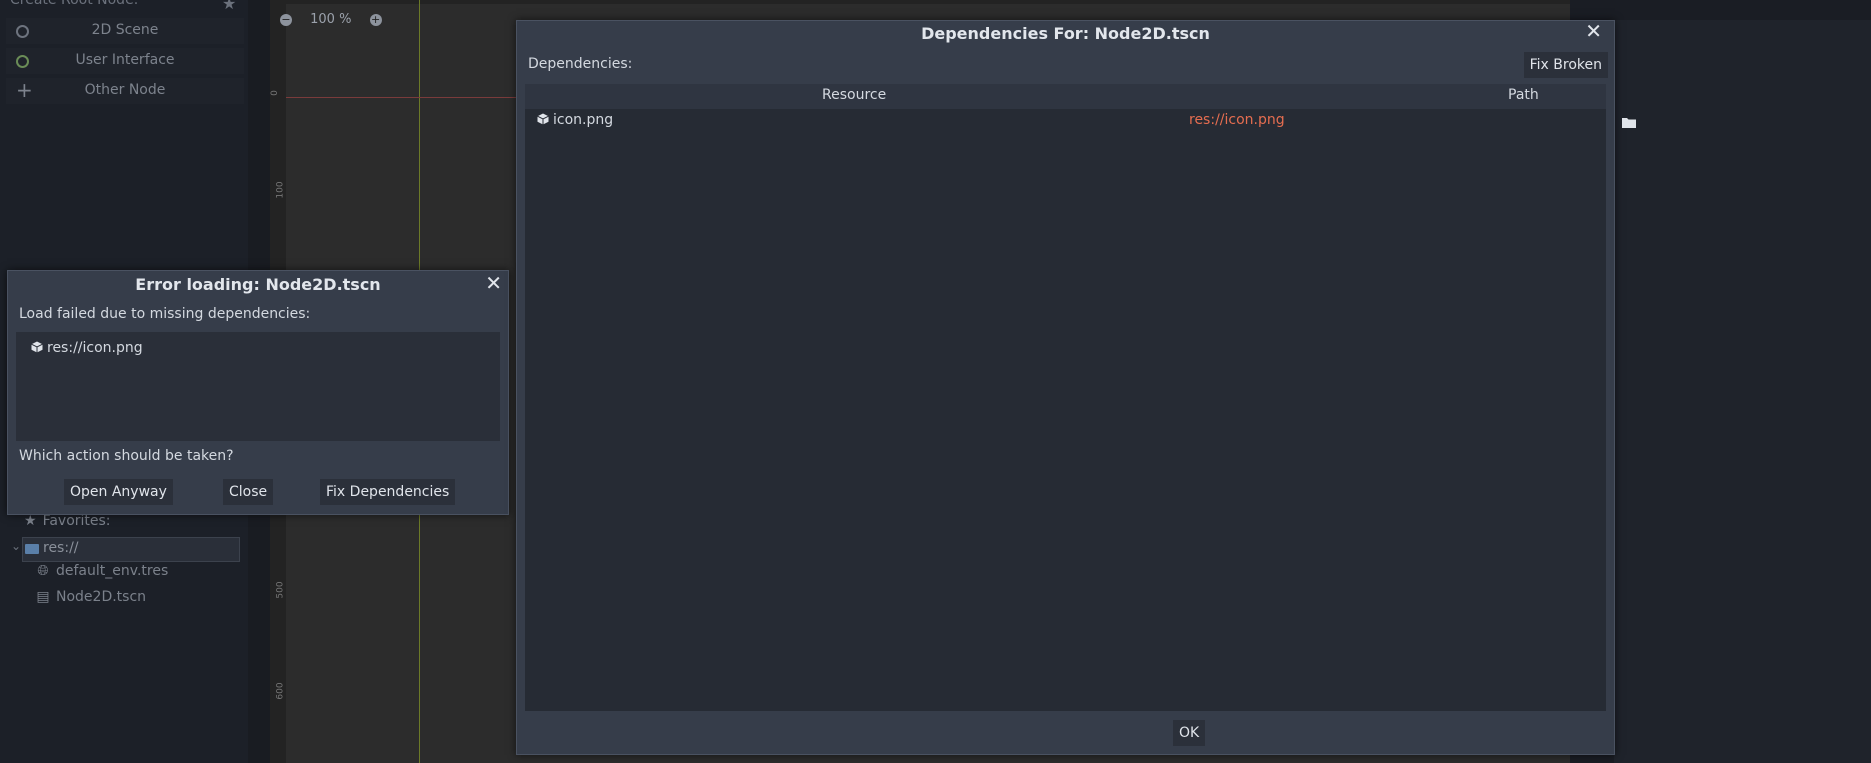 This screenshot has width=1871, height=763. Describe the element at coordinates (125, 91) in the screenshot. I see `root-other-node-button: + Other Node` at that location.